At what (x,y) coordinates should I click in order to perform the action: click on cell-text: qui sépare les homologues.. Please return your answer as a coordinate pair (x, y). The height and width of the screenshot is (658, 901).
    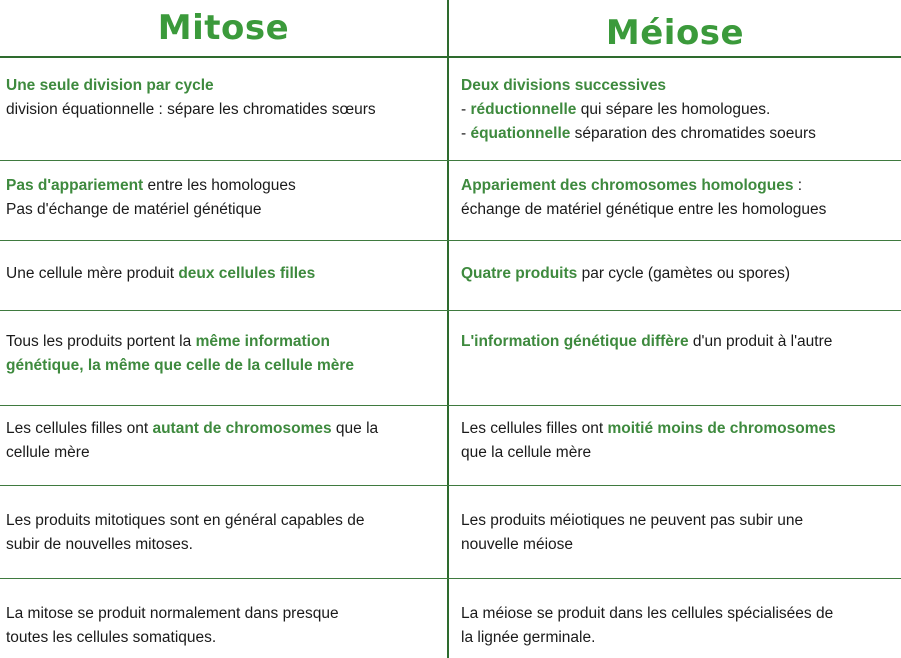
    Looking at the image, I should click on (673, 109).